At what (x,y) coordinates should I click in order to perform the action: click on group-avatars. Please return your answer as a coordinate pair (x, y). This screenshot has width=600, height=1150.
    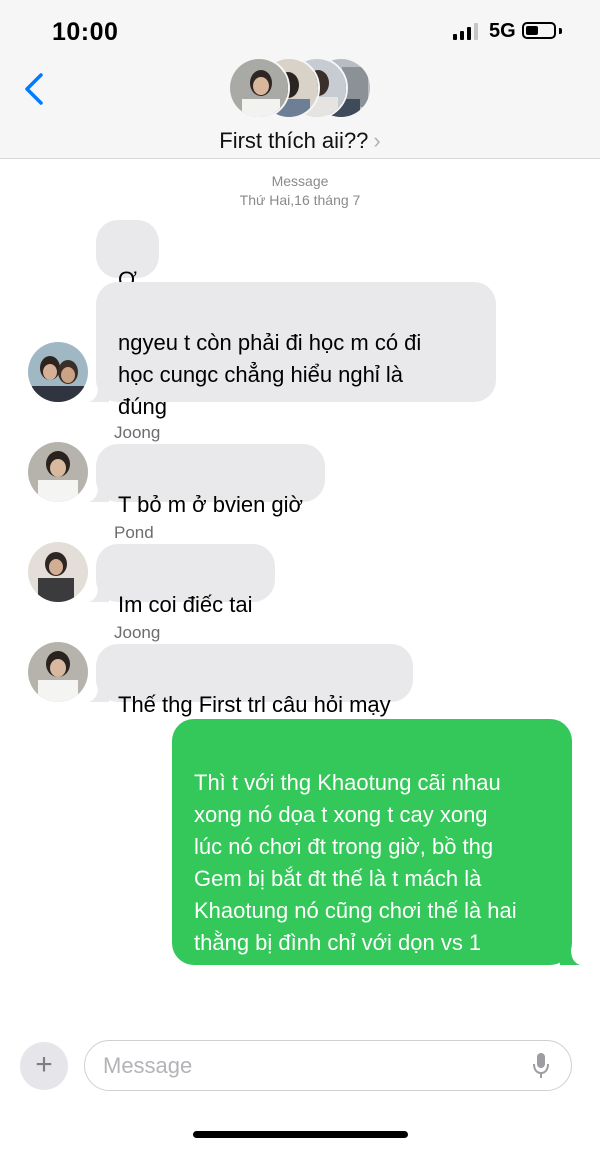
    Looking at the image, I should click on (300, 88).